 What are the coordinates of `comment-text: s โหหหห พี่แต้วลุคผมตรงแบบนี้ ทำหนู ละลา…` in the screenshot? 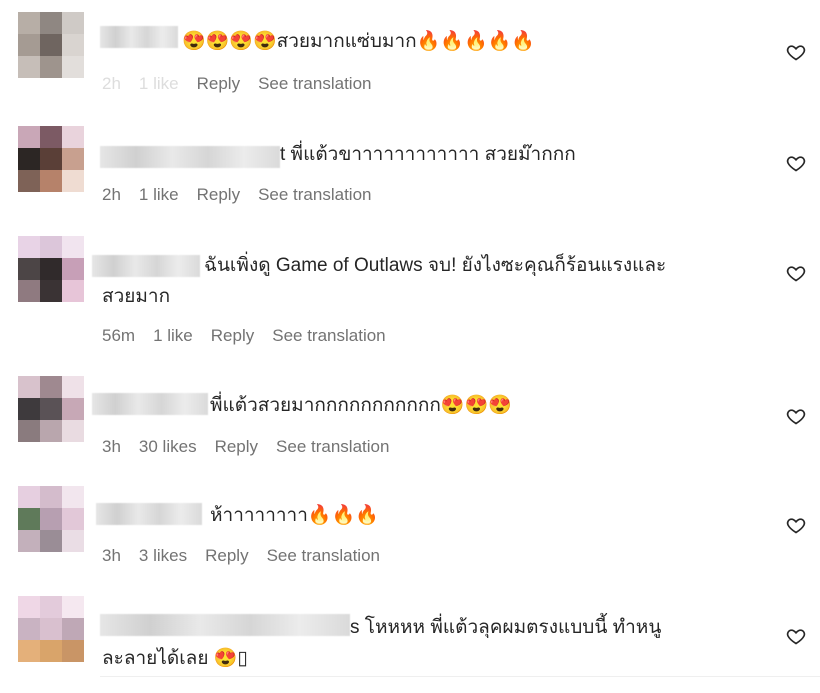 It's located at (382, 643).